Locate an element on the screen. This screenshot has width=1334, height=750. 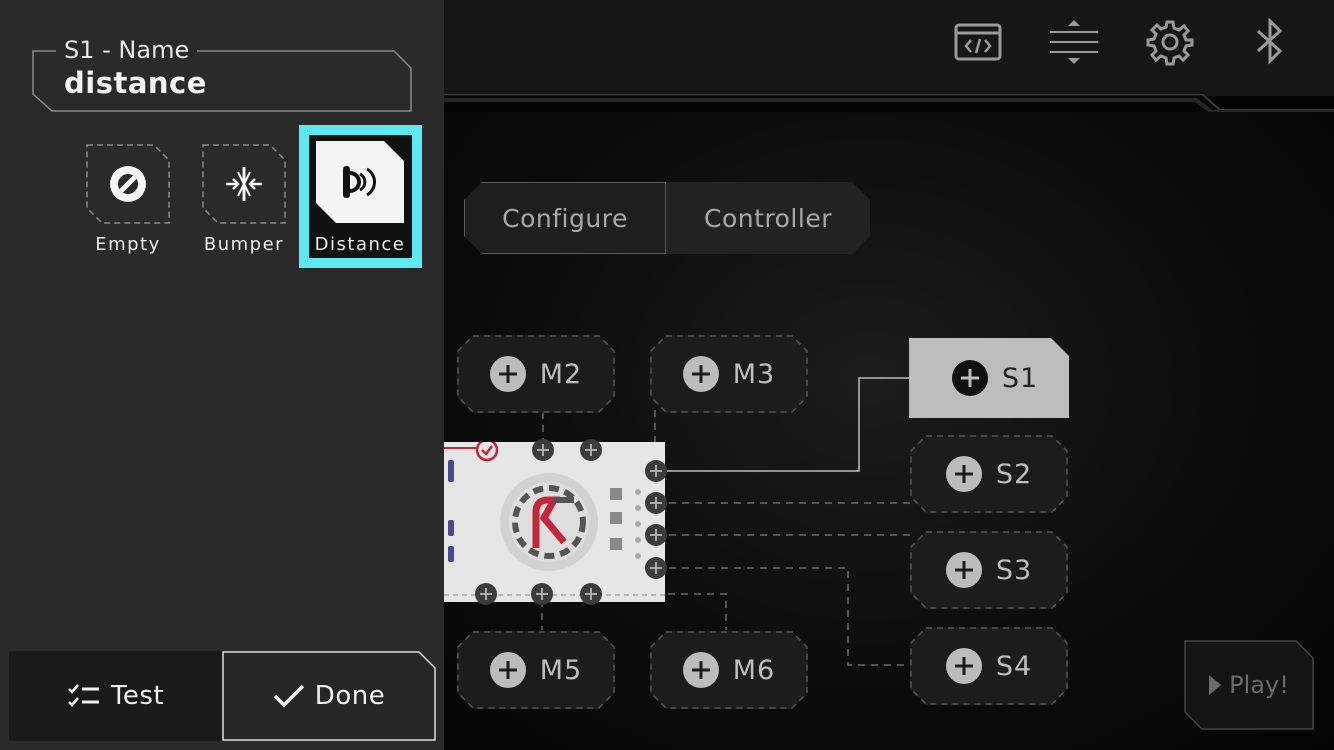
port-s3: S3 is located at coordinates (989, 570).